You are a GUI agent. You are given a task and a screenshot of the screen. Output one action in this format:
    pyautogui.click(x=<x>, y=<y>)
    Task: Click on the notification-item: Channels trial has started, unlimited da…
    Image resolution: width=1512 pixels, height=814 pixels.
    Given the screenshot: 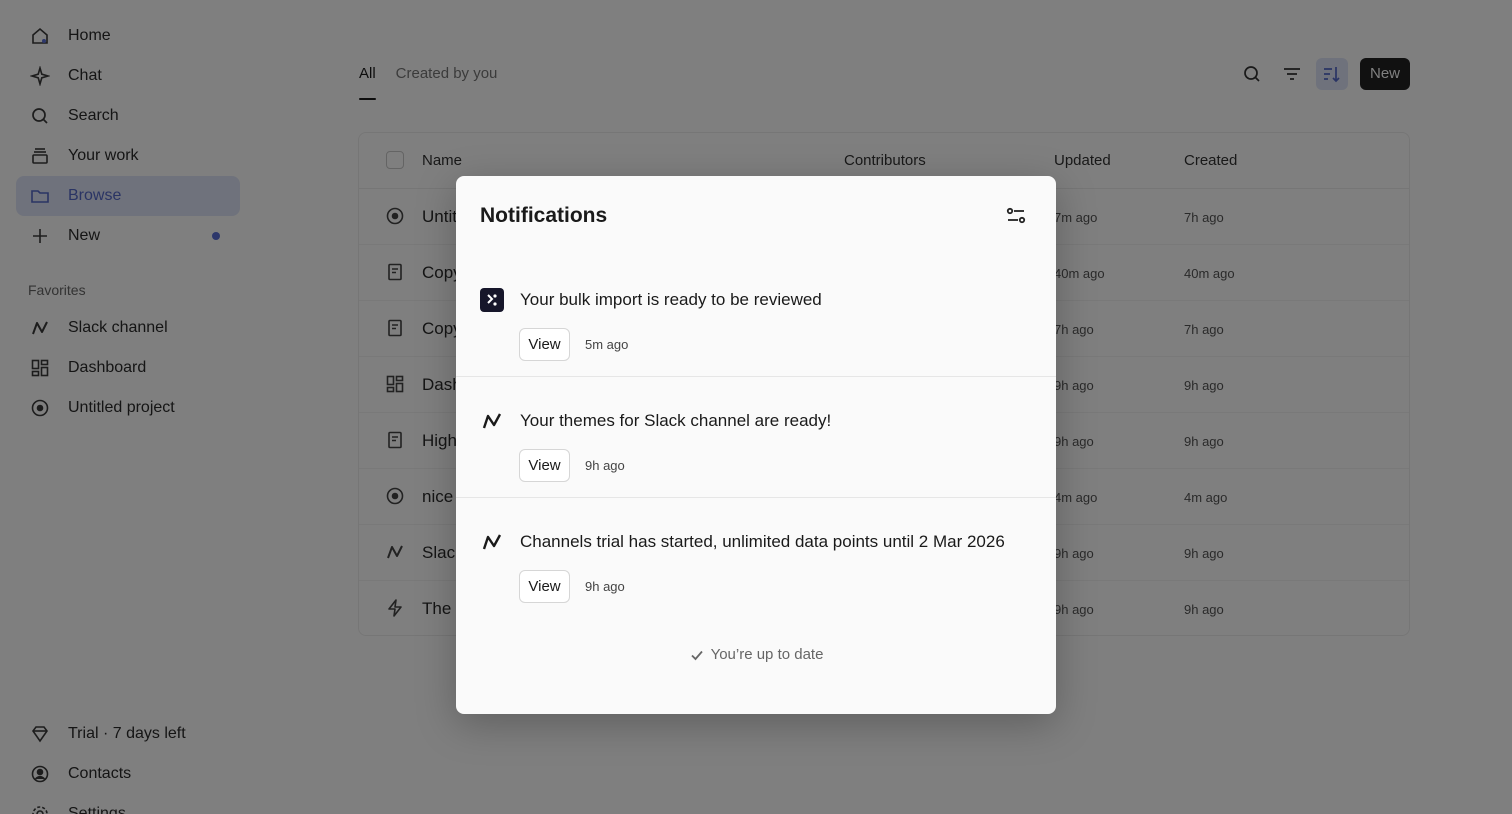 What is the action you would take?
    pyautogui.click(x=756, y=558)
    